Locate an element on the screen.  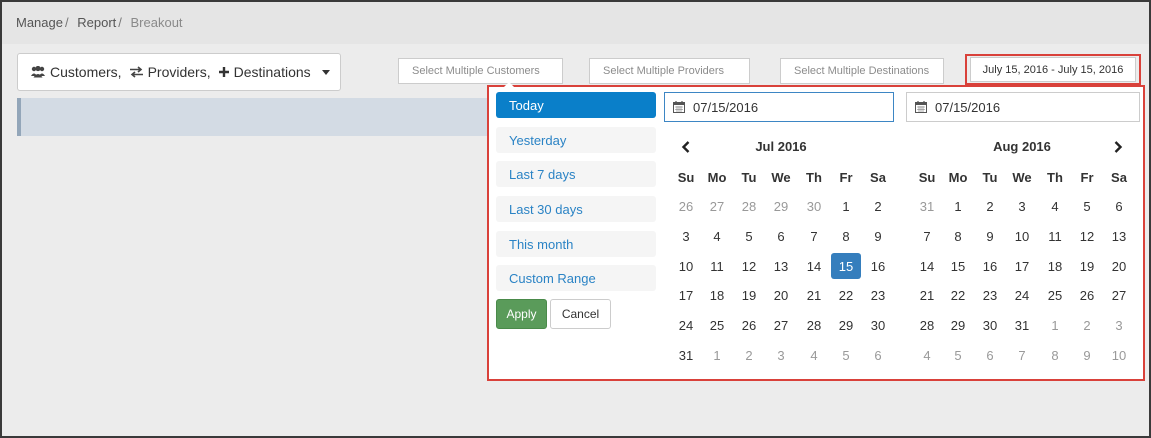
range-last-7-days: Last 7 days is located at coordinates (576, 174).